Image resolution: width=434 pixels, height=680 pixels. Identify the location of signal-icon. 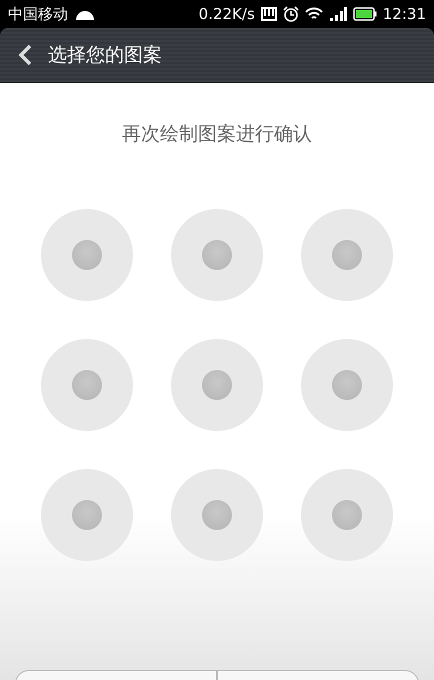
(337, 14).